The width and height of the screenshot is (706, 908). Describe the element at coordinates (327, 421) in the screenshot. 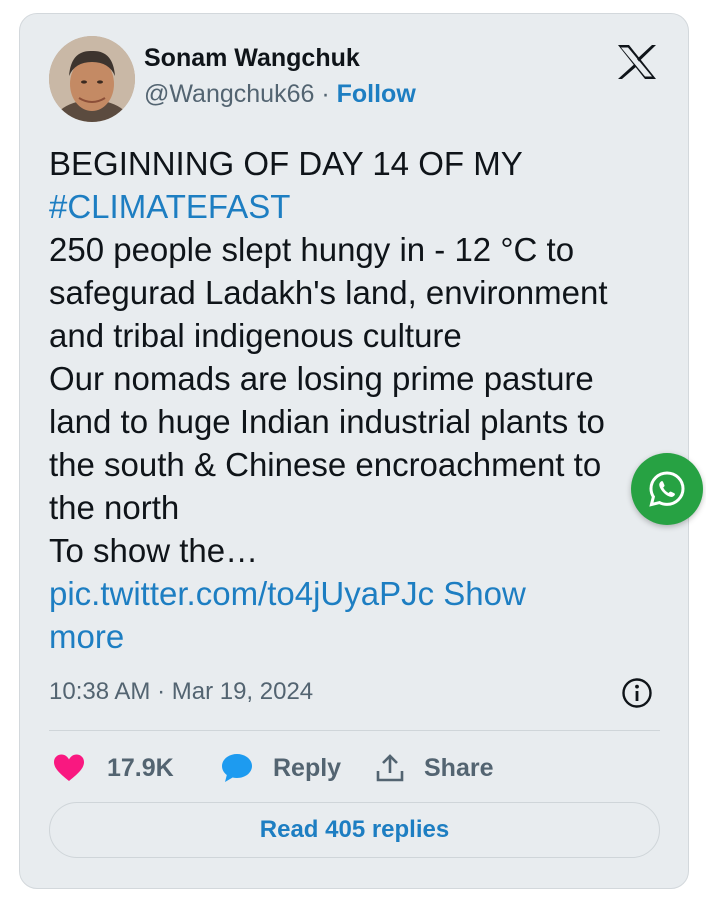

I see `tweet-line: land to huge Indian industrial plants to` at that location.